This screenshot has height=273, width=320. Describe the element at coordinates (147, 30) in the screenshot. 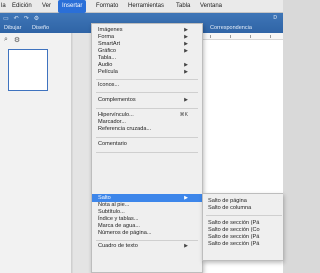

I see `menu-item-imagenes: Imágenes ▶` at that location.